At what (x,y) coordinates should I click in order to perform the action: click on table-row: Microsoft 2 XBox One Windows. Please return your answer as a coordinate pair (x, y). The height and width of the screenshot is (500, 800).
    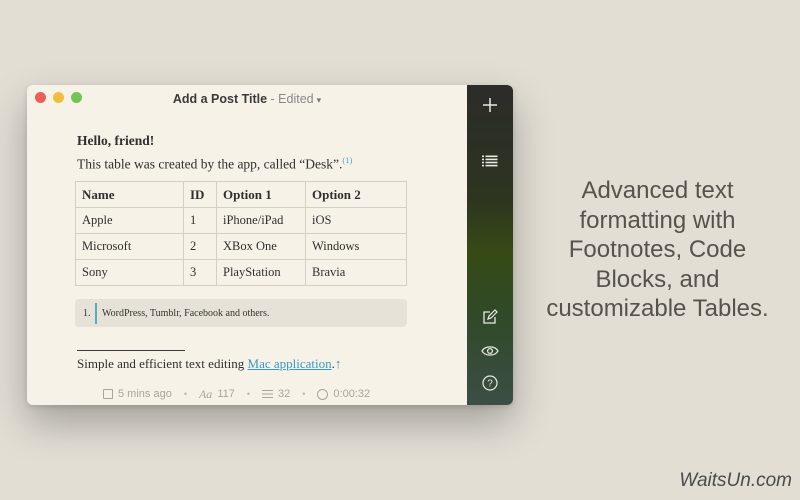
    Looking at the image, I should click on (241, 246).